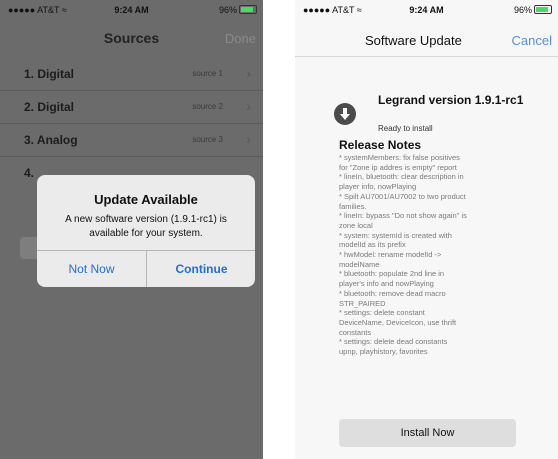 The image size is (558, 459). I want to click on source-id: source 1, so click(207, 73).